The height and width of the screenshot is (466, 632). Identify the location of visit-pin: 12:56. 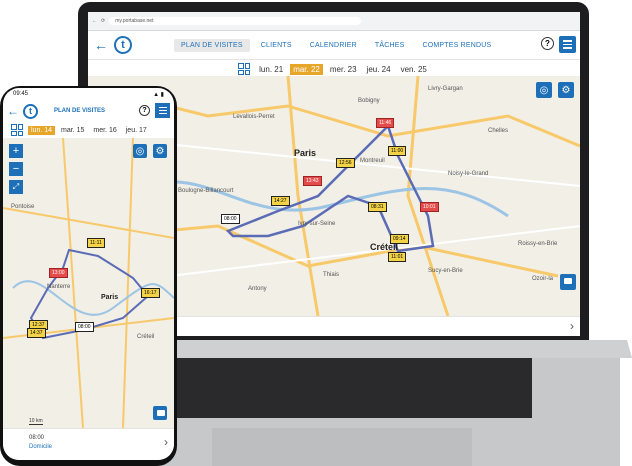
(345, 163).